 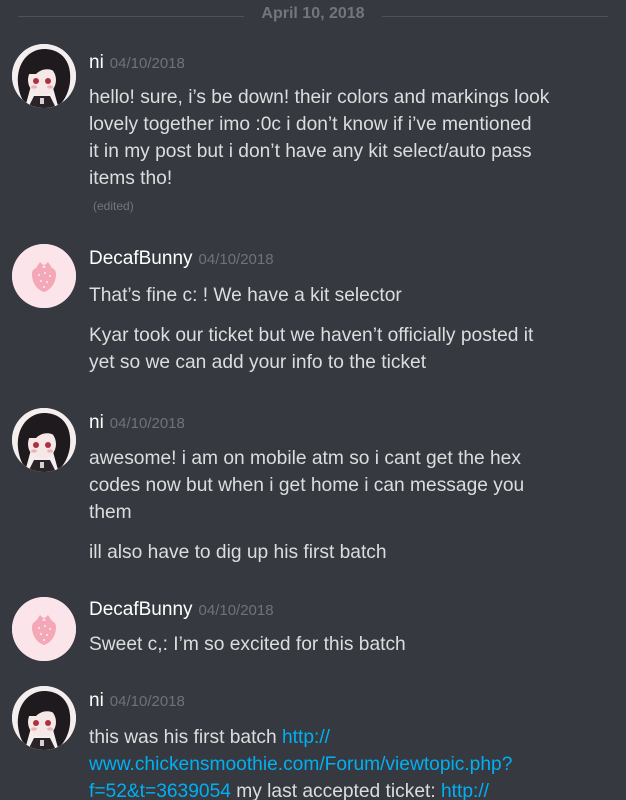 I want to click on message-line: Sweet c,: I’m so excited for this batch, so click(x=247, y=644).